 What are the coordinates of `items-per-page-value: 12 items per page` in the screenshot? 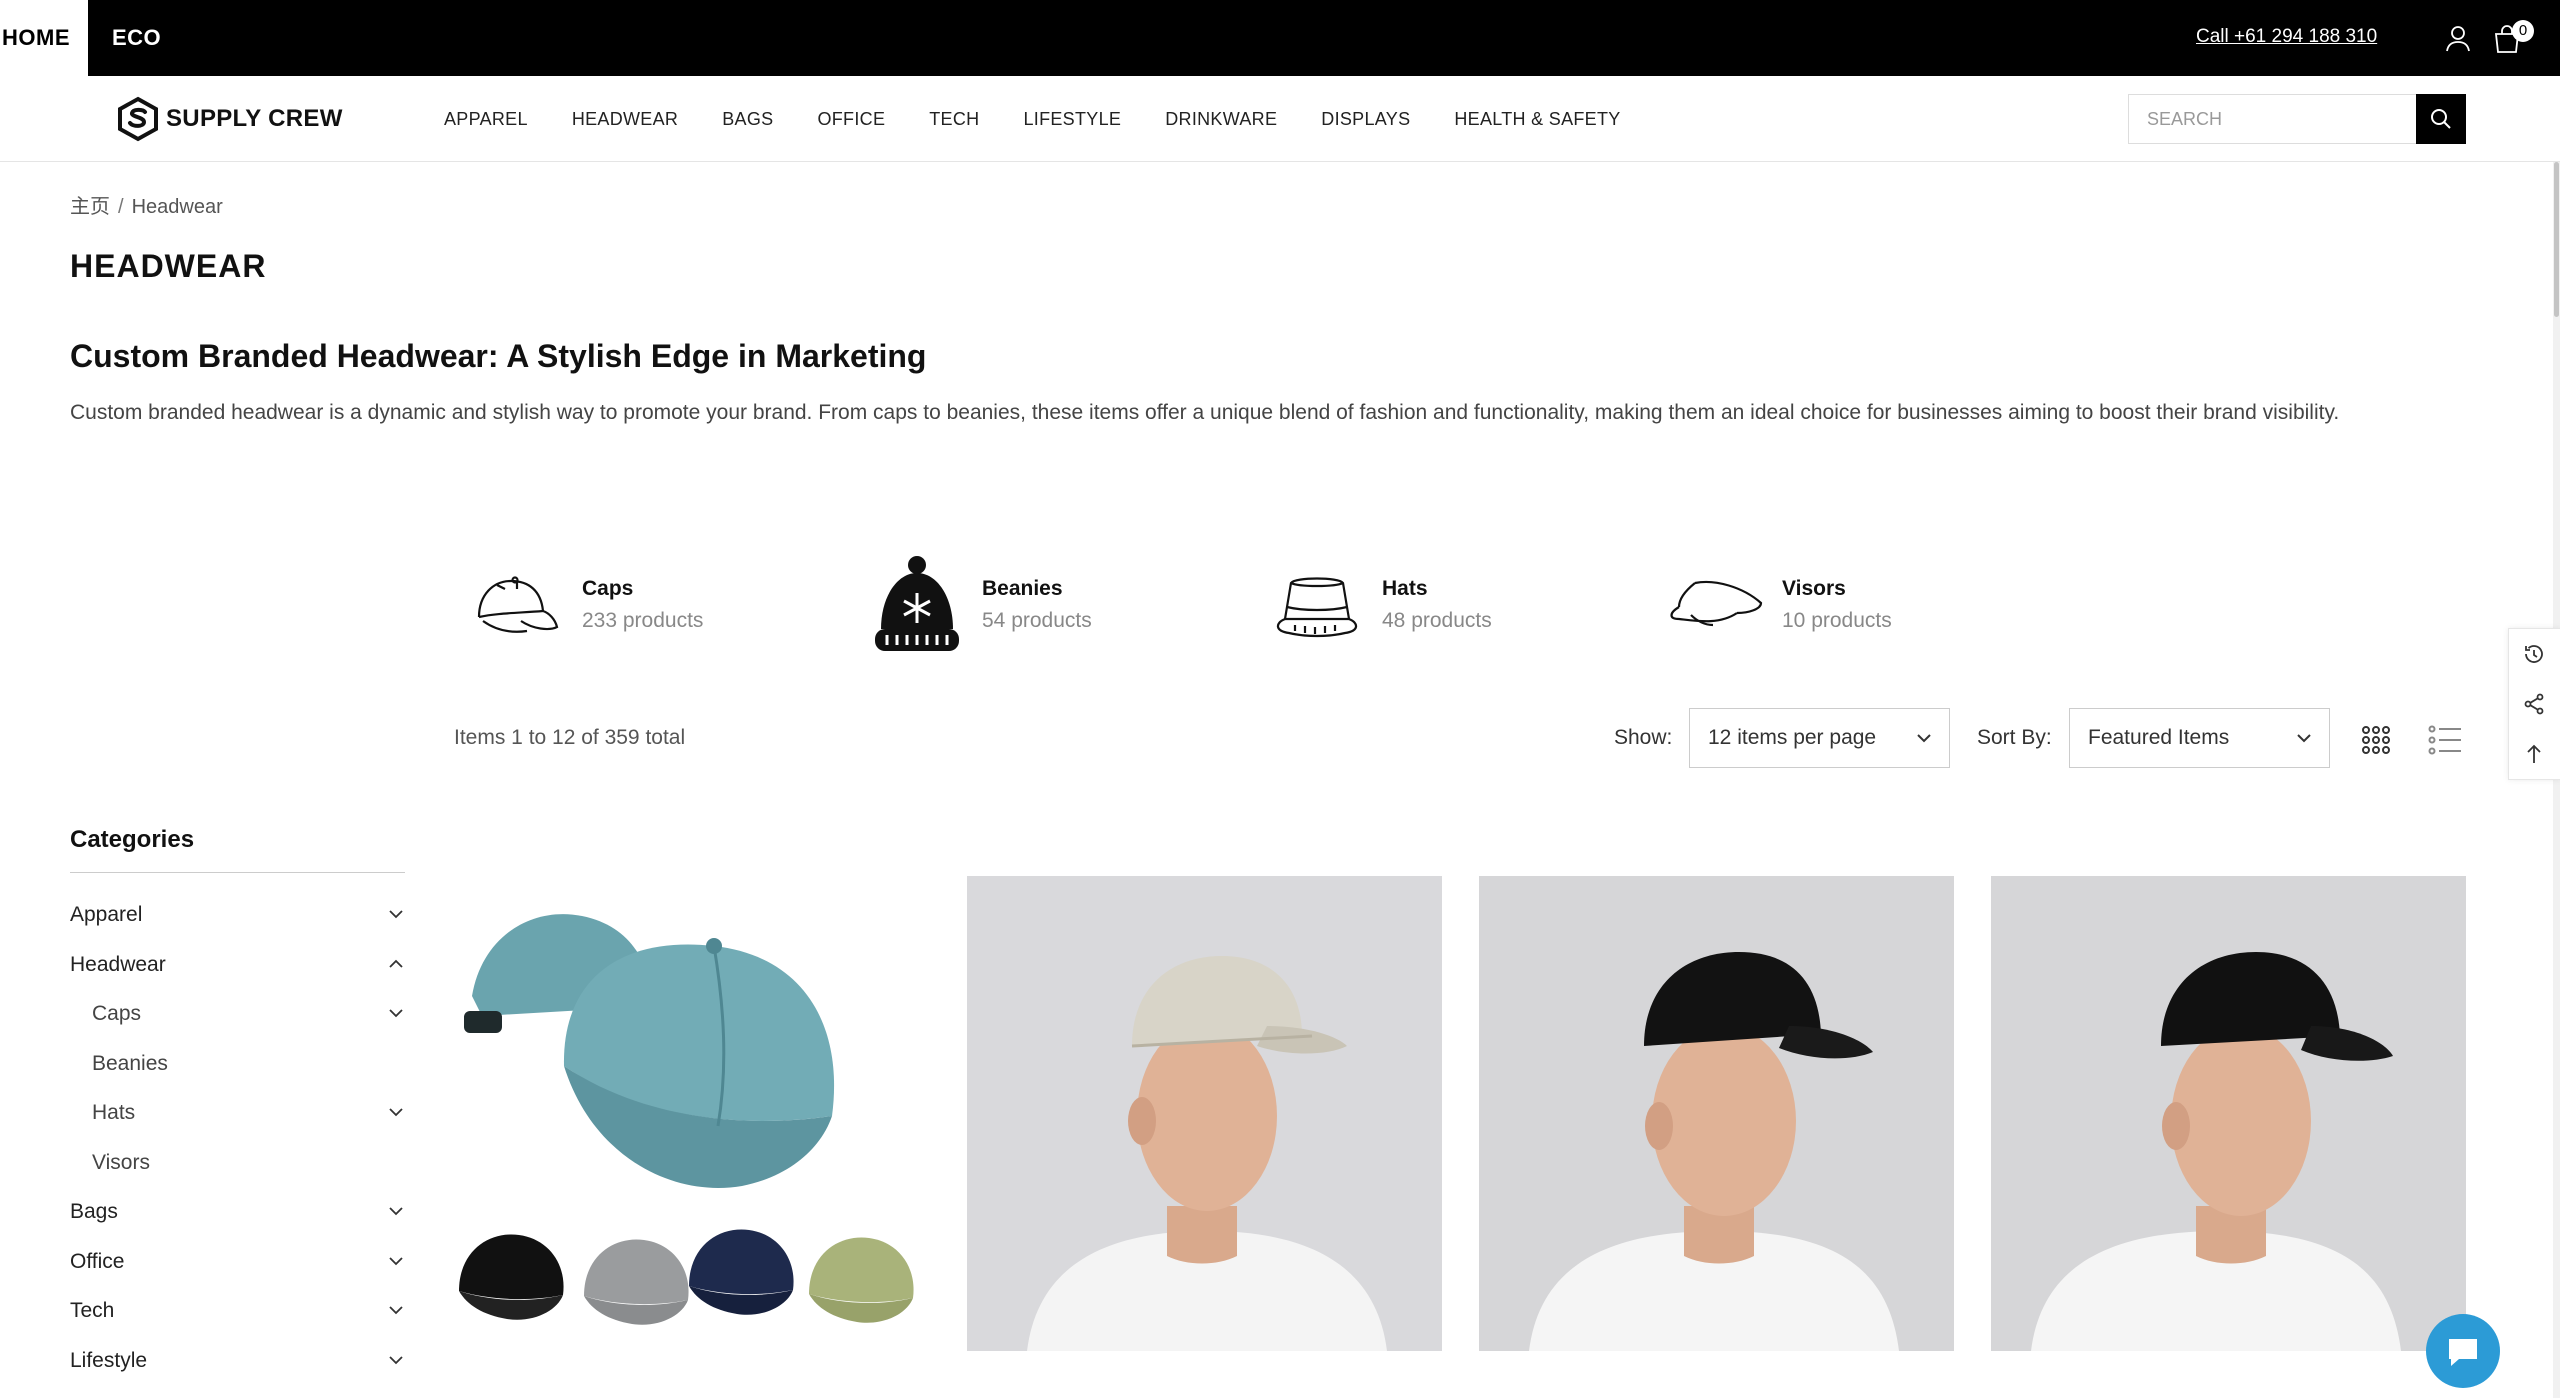 It's located at (1792, 737).